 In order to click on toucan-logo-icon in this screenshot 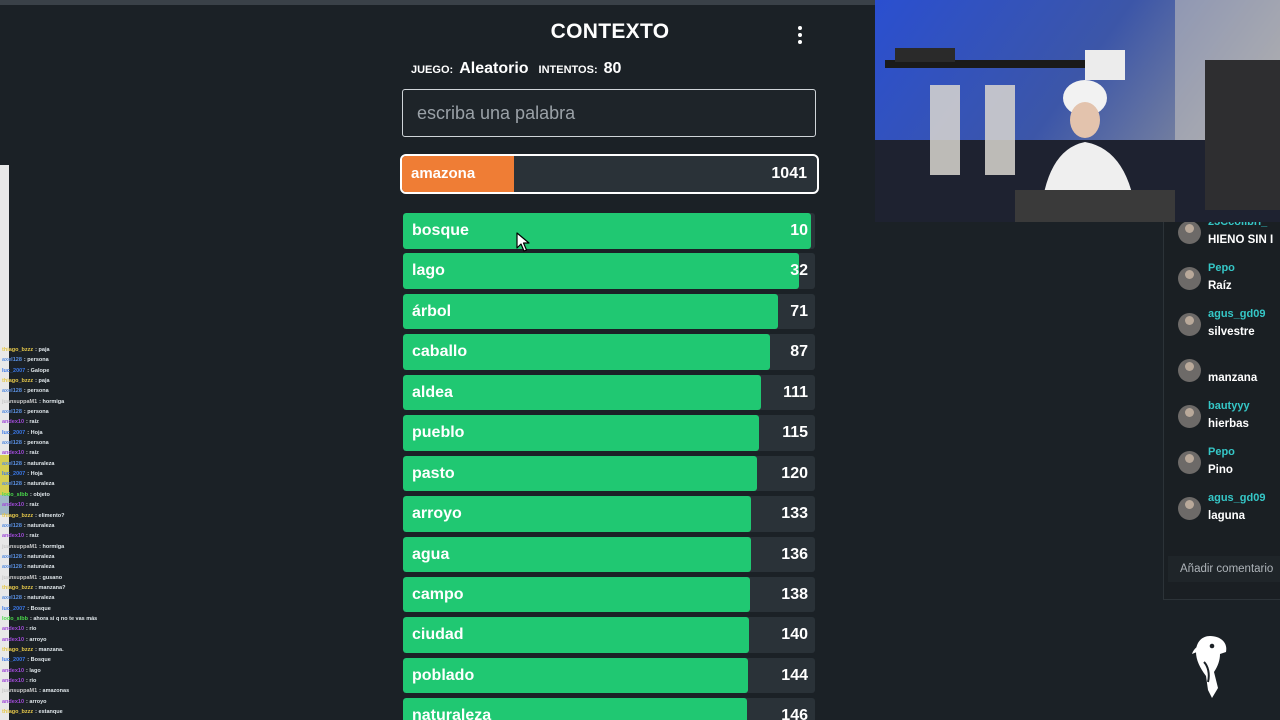, I will do `click(1209, 667)`.